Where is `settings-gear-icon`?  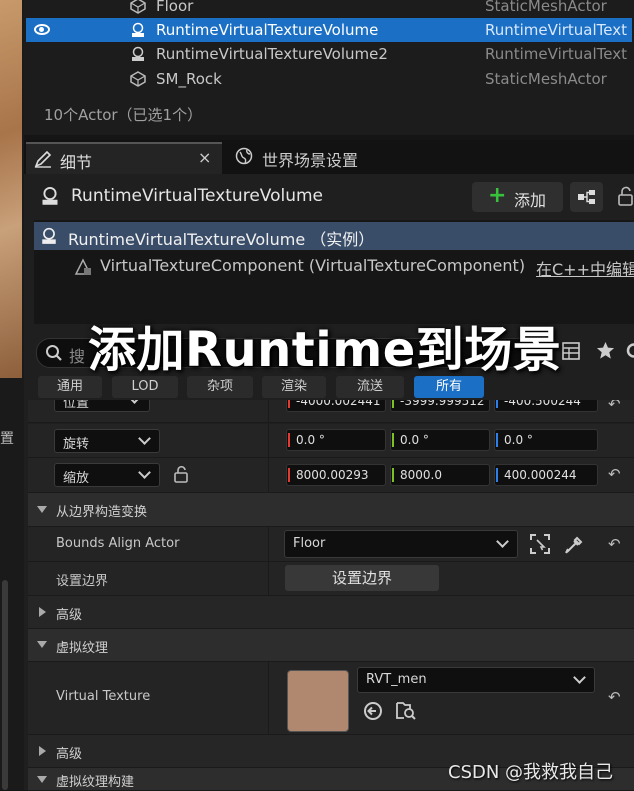 settings-gear-icon is located at coordinates (630, 350).